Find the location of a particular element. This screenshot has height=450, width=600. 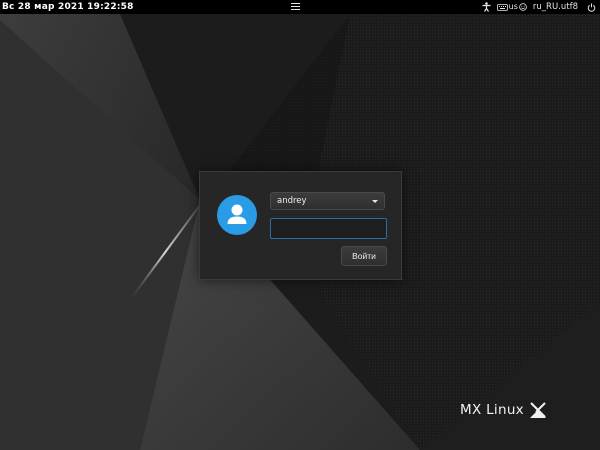

top-panel: Вс 28 мар 2021 19:22:58 us ru_RU.utf8 is located at coordinates (300, 7).